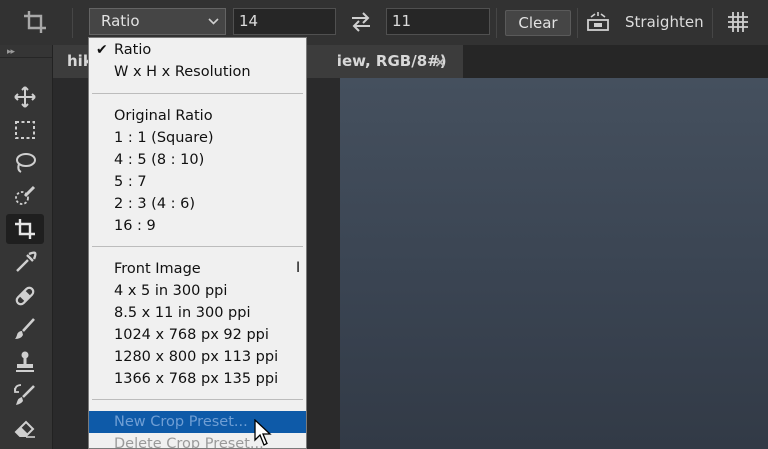  I want to click on crop-tool, so click(25, 229).